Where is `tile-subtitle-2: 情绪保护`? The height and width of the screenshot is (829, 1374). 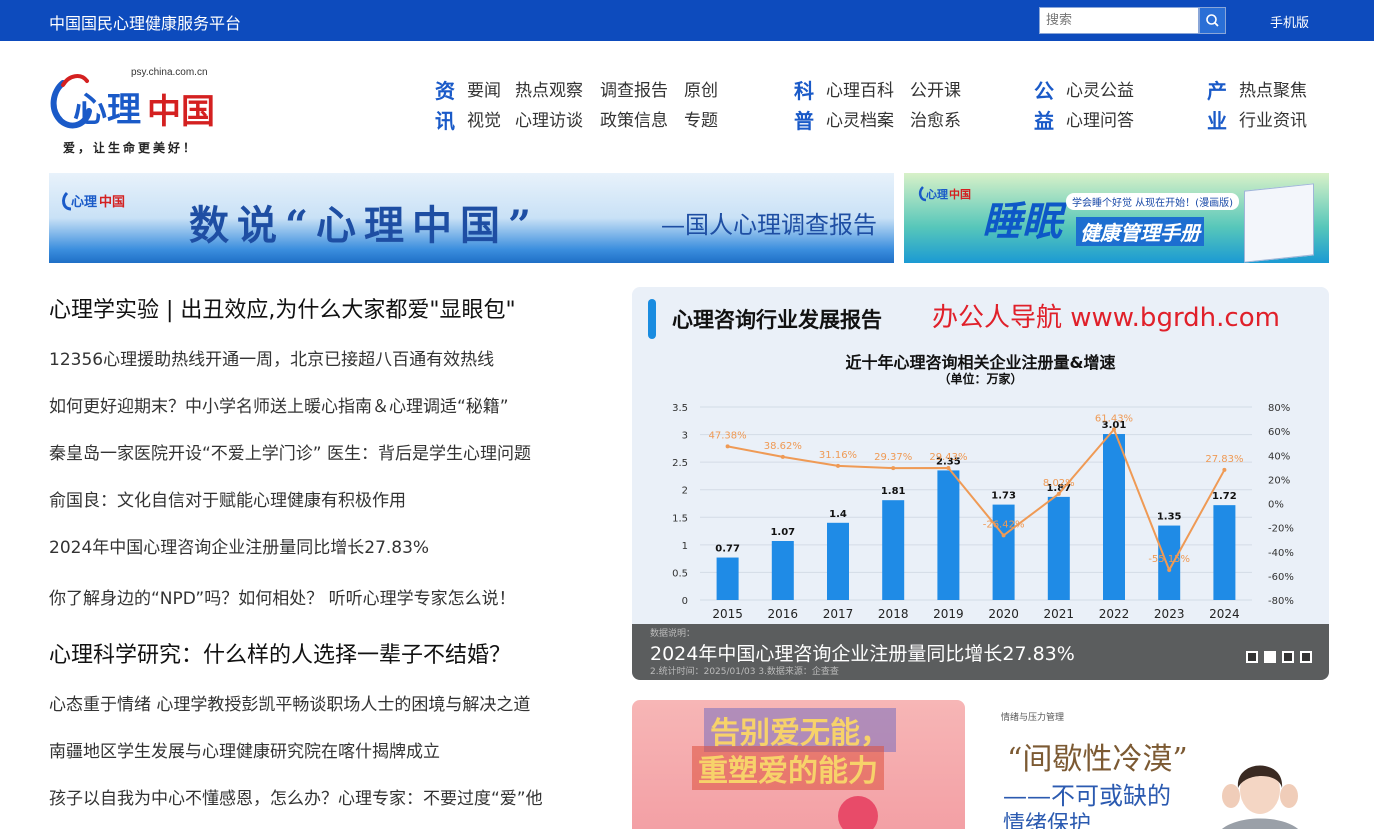 tile-subtitle-2: 情绪保护 is located at coordinates (1047, 820).